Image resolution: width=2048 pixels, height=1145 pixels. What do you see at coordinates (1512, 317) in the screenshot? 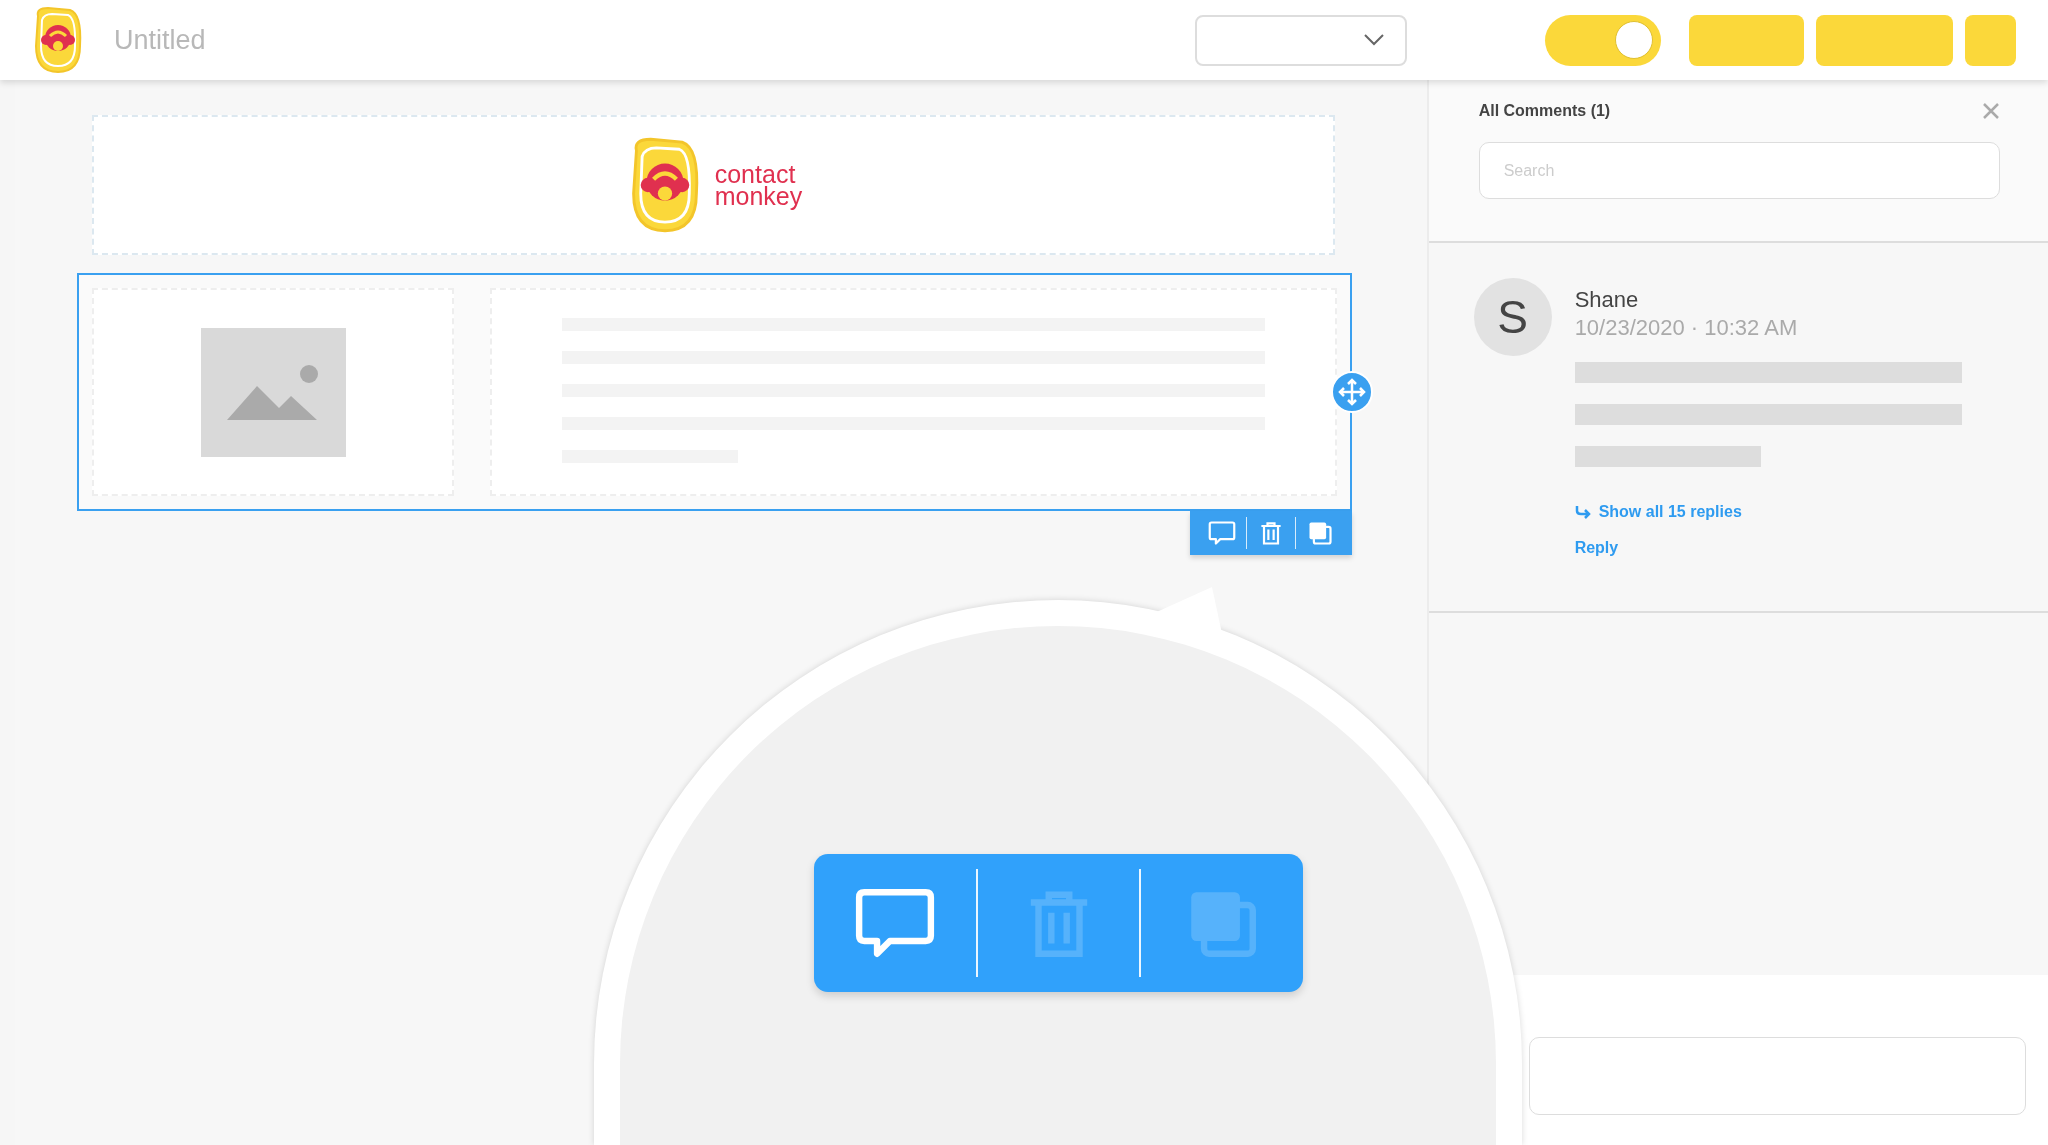
I see `avatar: S` at bounding box center [1512, 317].